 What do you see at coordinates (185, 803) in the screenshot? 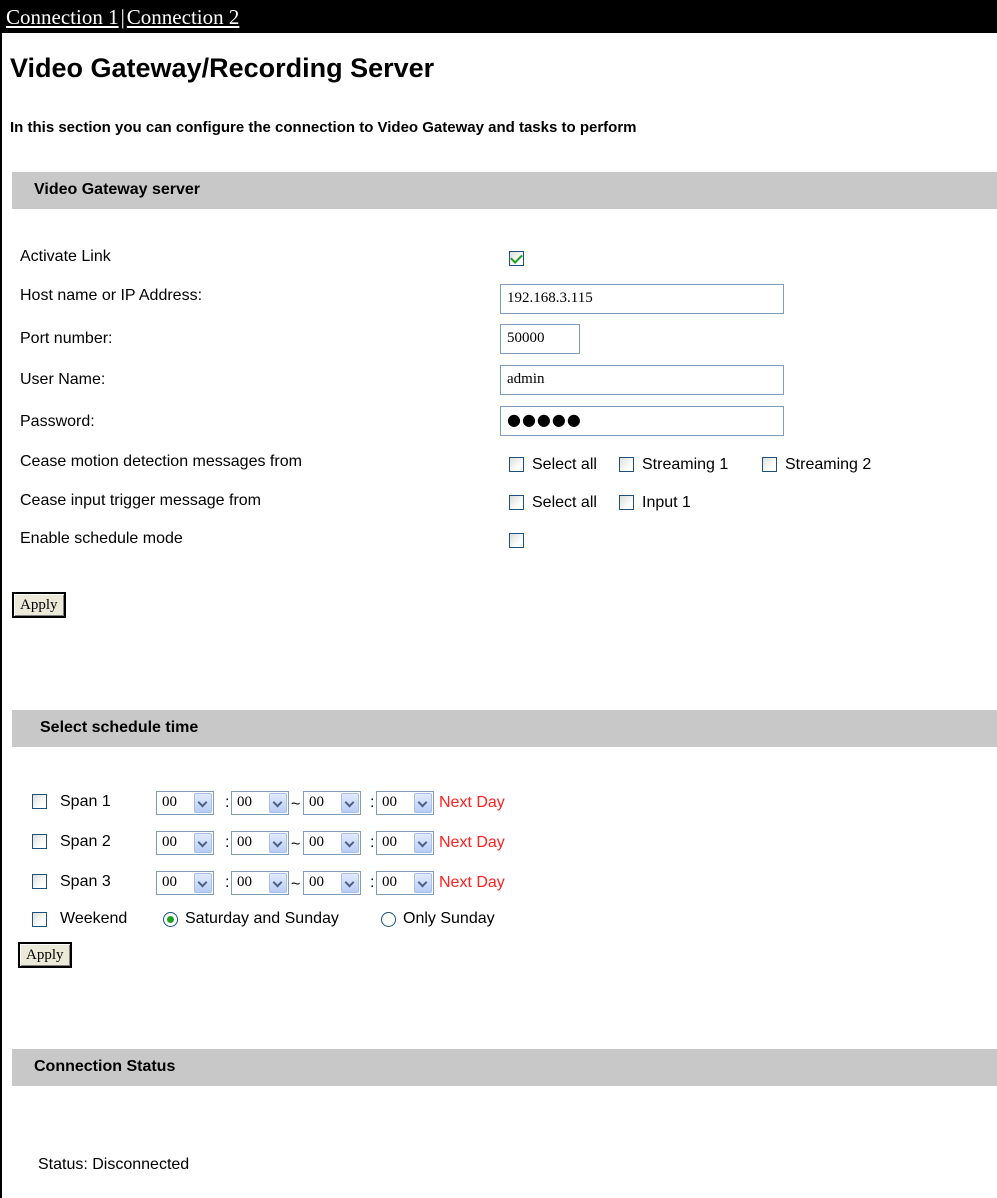
I see `span-1-start-hour-select: 00` at bounding box center [185, 803].